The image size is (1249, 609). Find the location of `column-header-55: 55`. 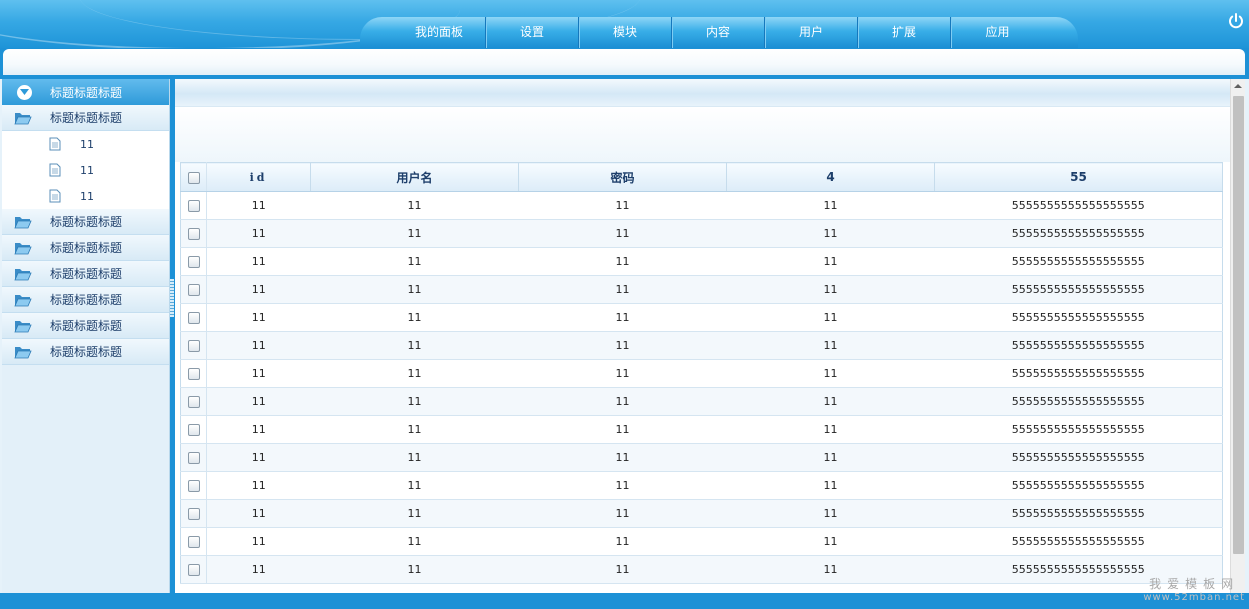

column-header-55: 55 is located at coordinates (1078, 177).